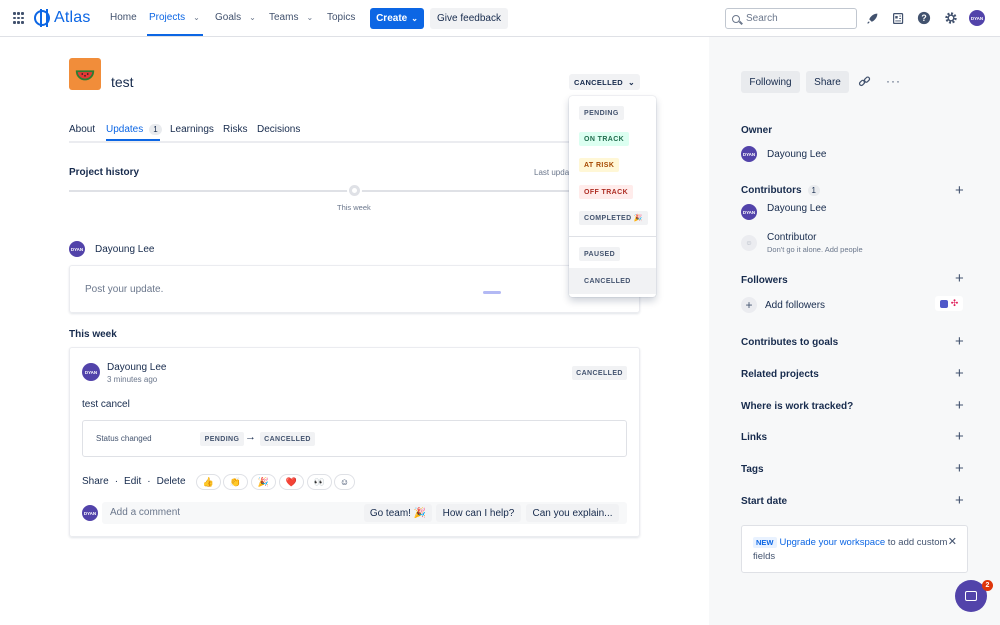 This screenshot has height=625, width=1000. What do you see at coordinates (954, 303) in the screenshot?
I see `slack-icon: ✣` at bounding box center [954, 303].